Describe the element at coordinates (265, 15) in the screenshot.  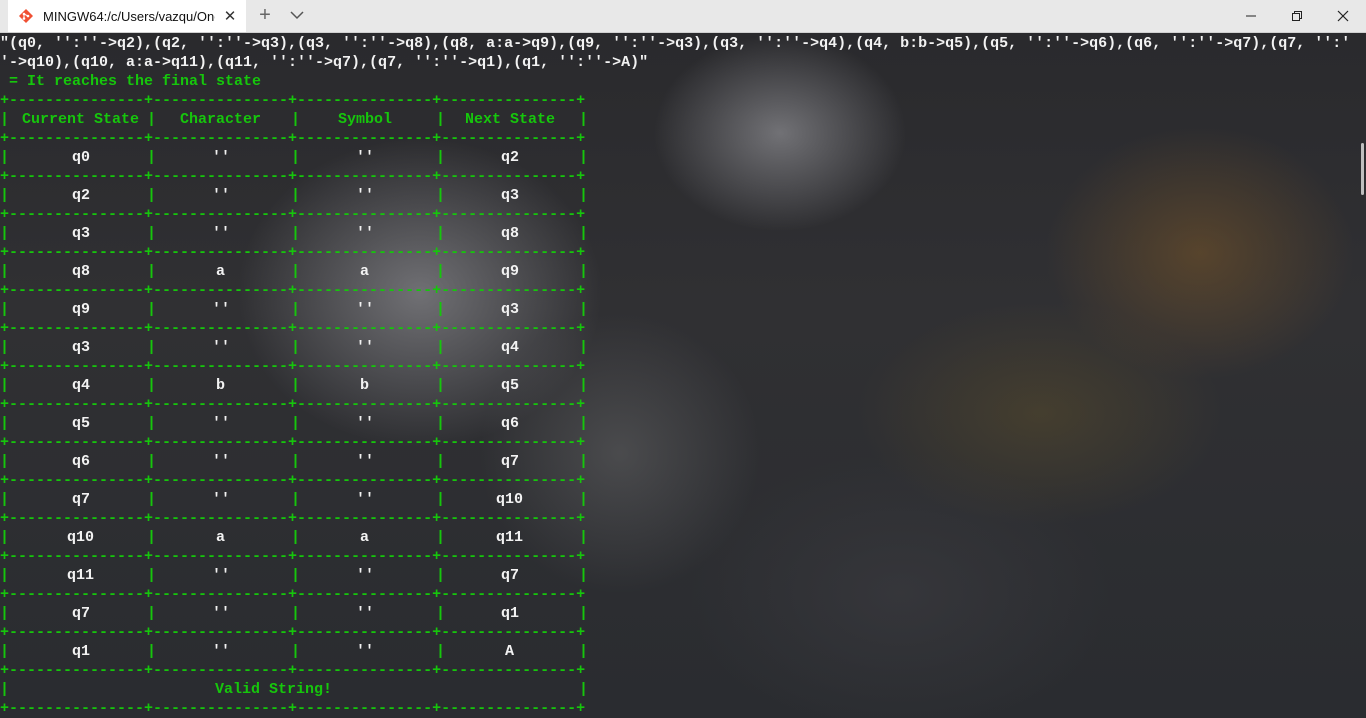
I see `new-tab-button: +` at that location.